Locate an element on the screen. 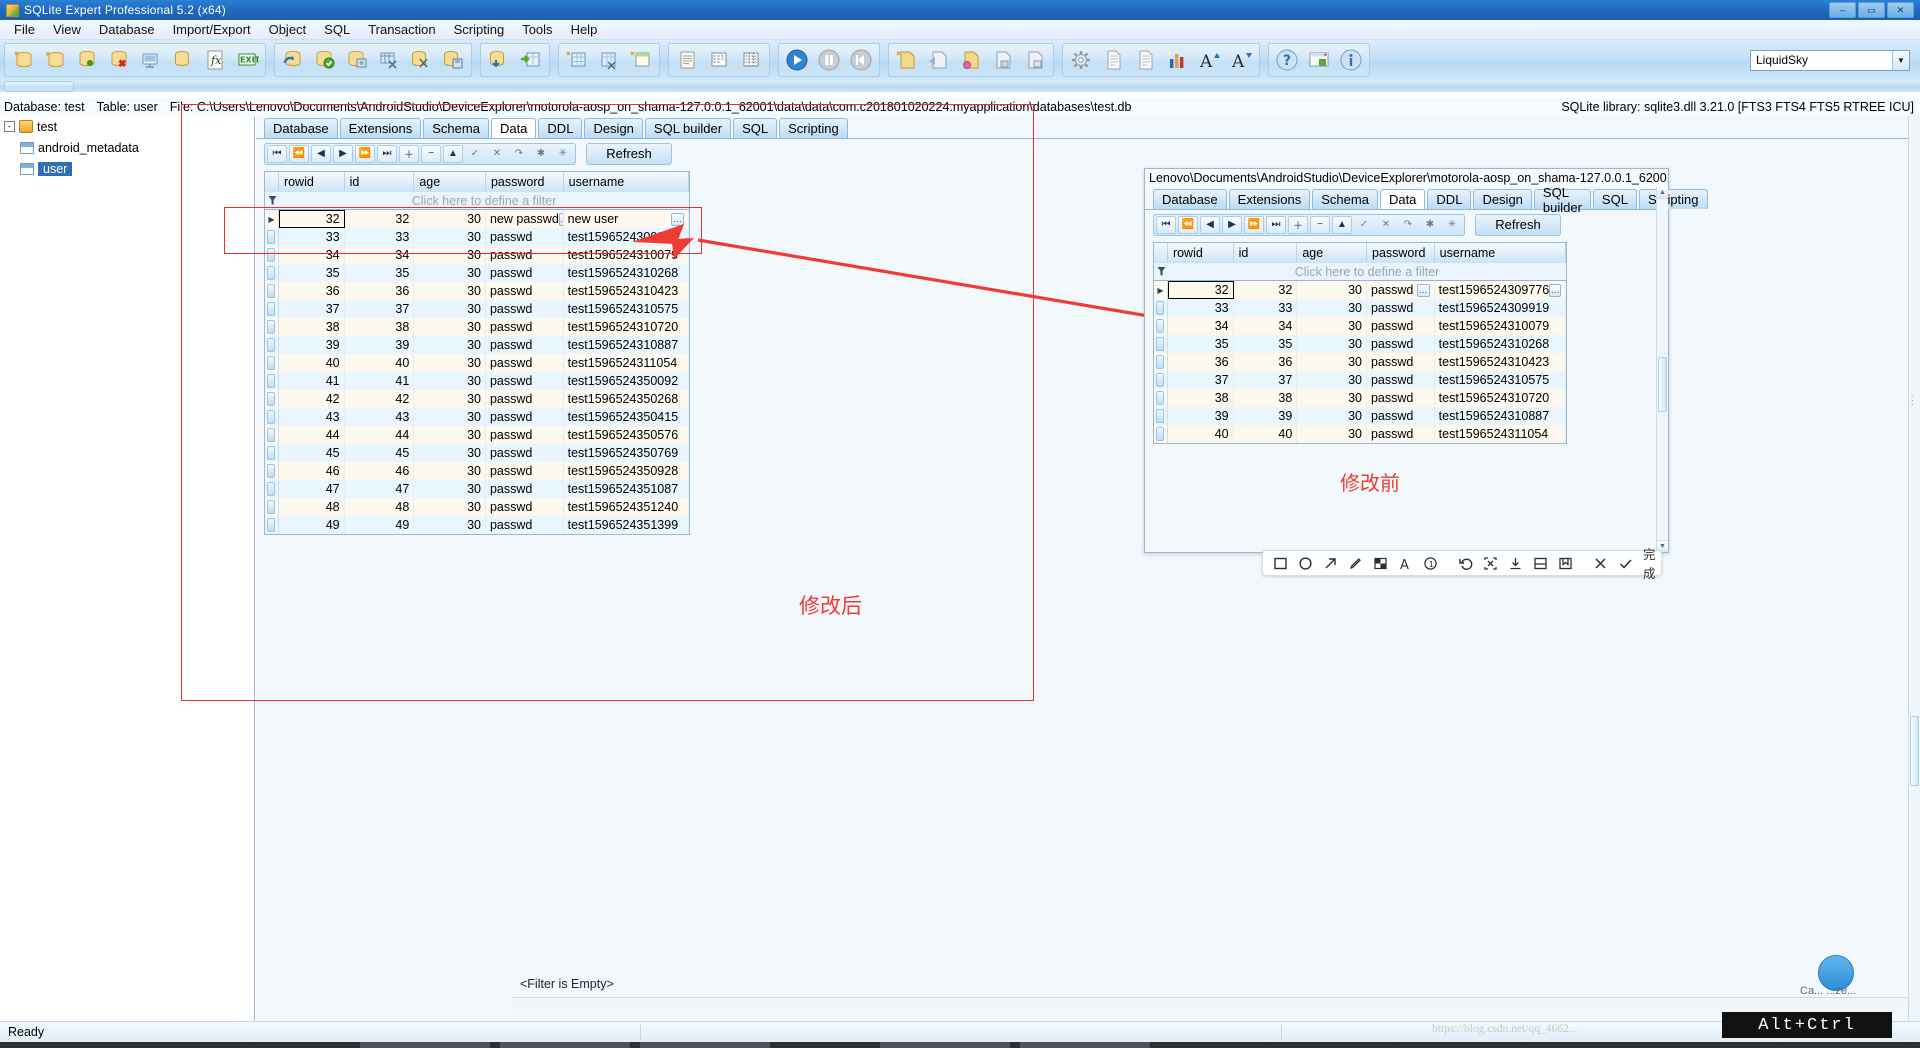 The image size is (1920, 1048). table-cell-id: 34 is located at coordinates (1266, 326).